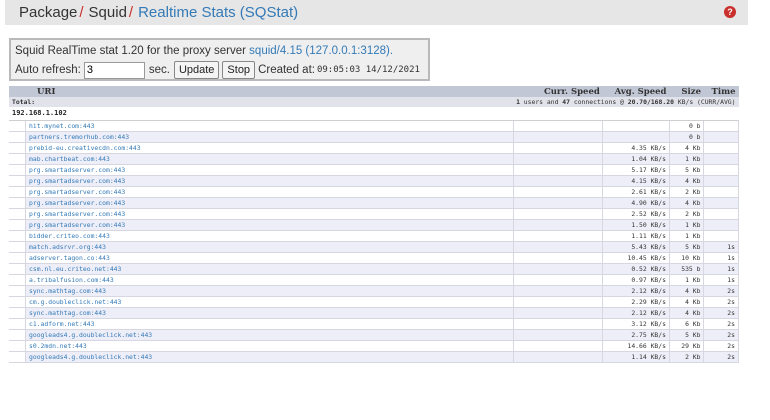  What do you see at coordinates (108, 12) in the screenshot?
I see `breadcrumb-squid: Squid` at bounding box center [108, 12].